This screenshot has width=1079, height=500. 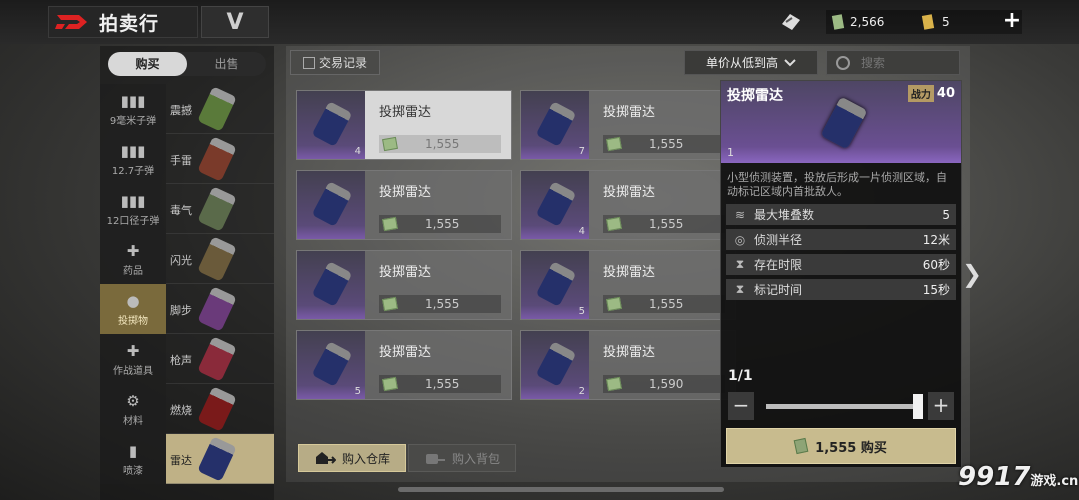 I want to click on trade-history-button: 交易记录, so click(x=335, y=62).